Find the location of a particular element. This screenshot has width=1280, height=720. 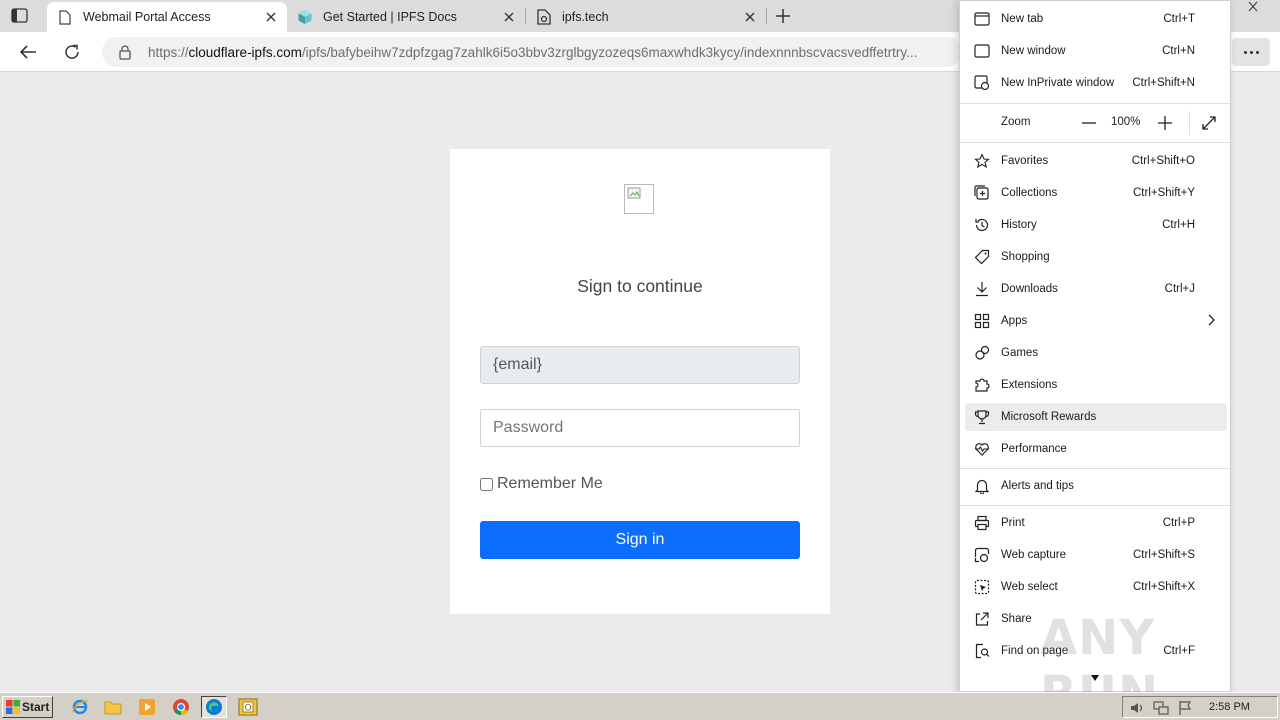

share-icon is located at coordinates (982, 619).